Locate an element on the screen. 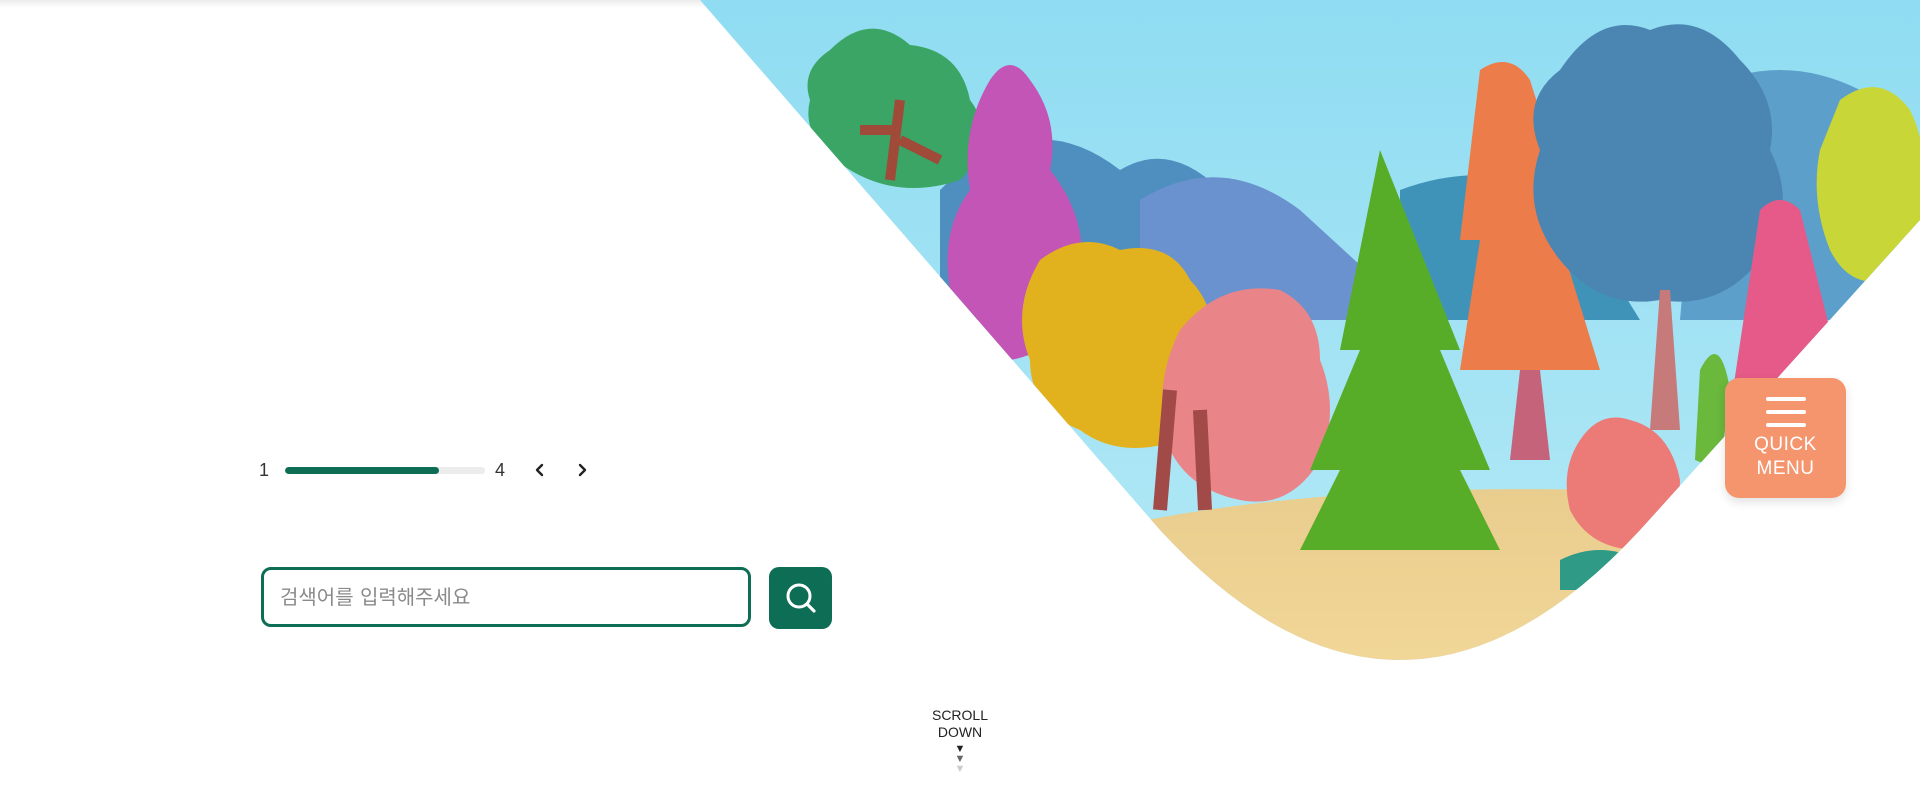 The image size is (1920, 796). chevron-right-icon is located at coordinates (582, 470).